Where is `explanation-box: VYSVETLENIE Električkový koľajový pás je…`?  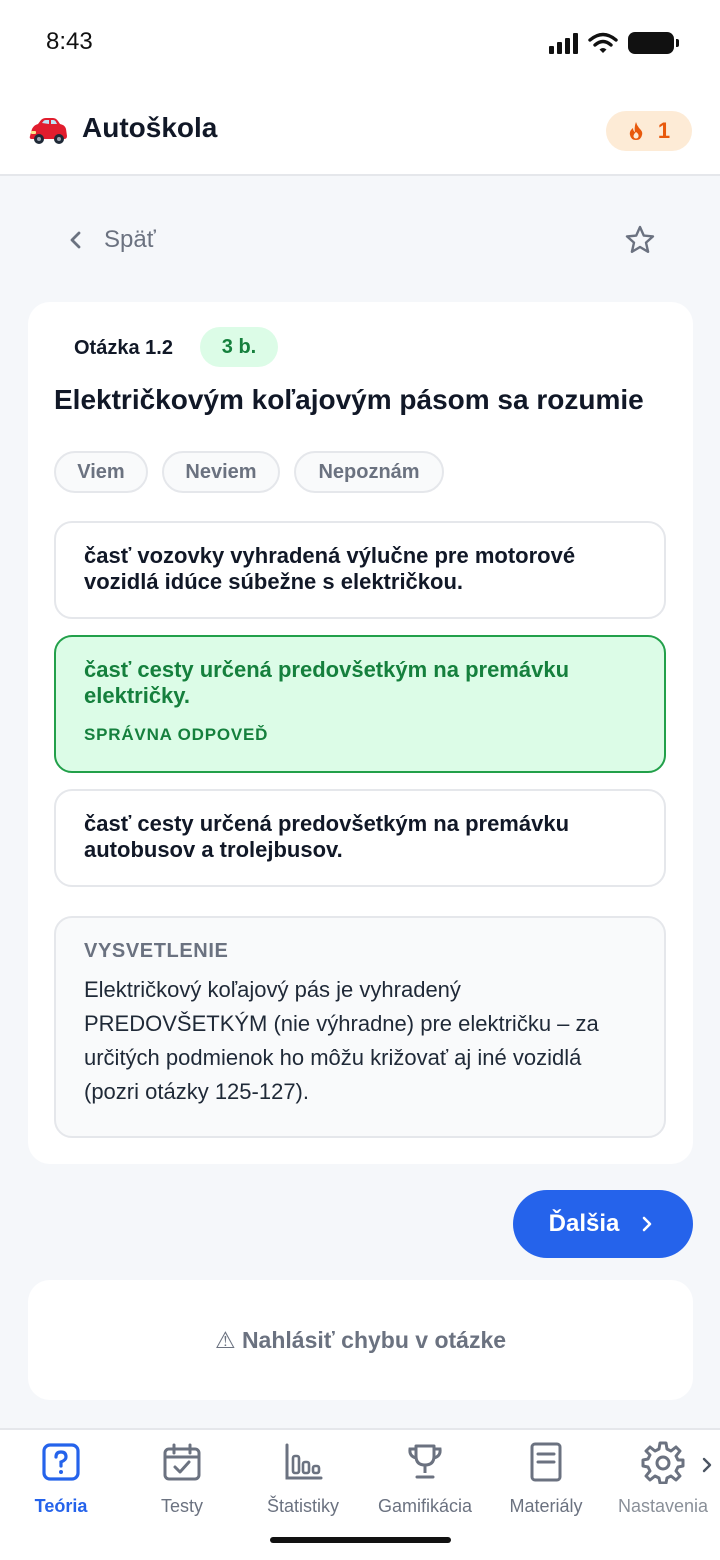 explanation-box: VYSVETLENIE Električkový koľajový pás je… is located at coordinates (360, 1027).